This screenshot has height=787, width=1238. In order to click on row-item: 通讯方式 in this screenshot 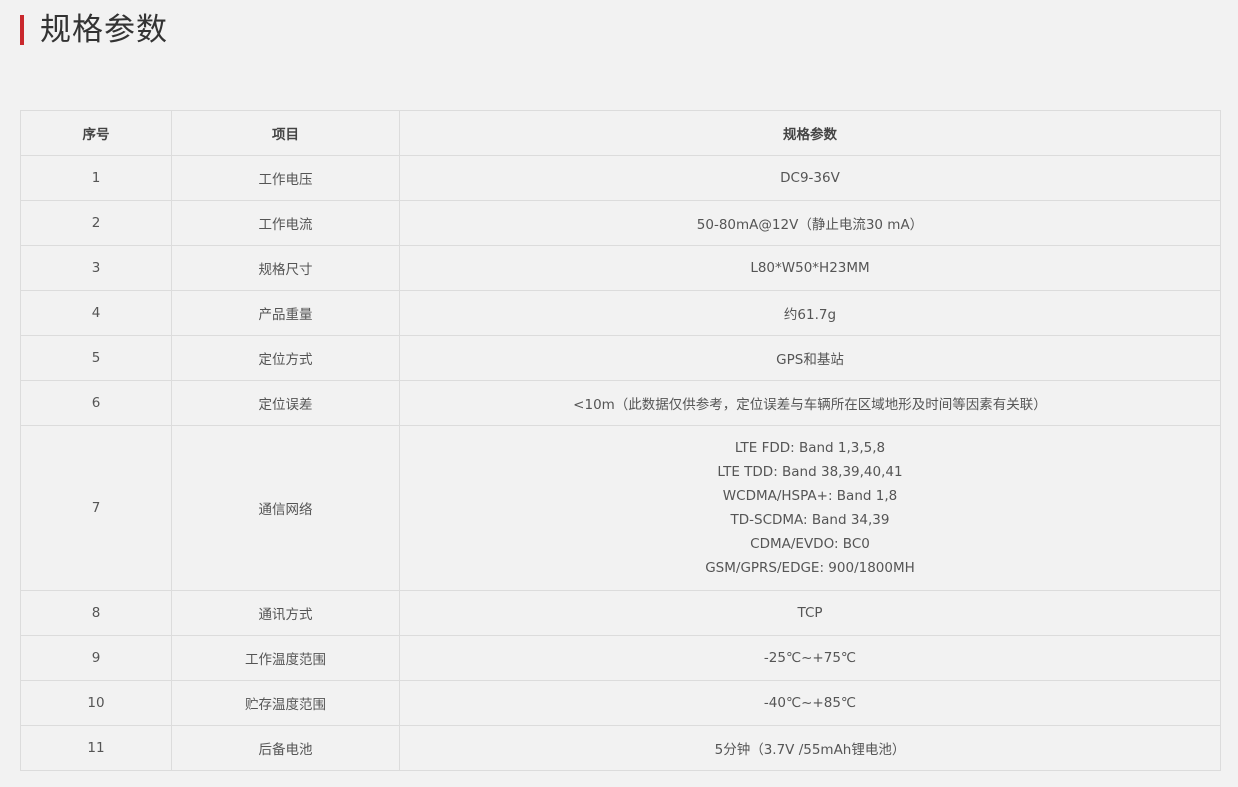, I will do `click(285, 613)`.